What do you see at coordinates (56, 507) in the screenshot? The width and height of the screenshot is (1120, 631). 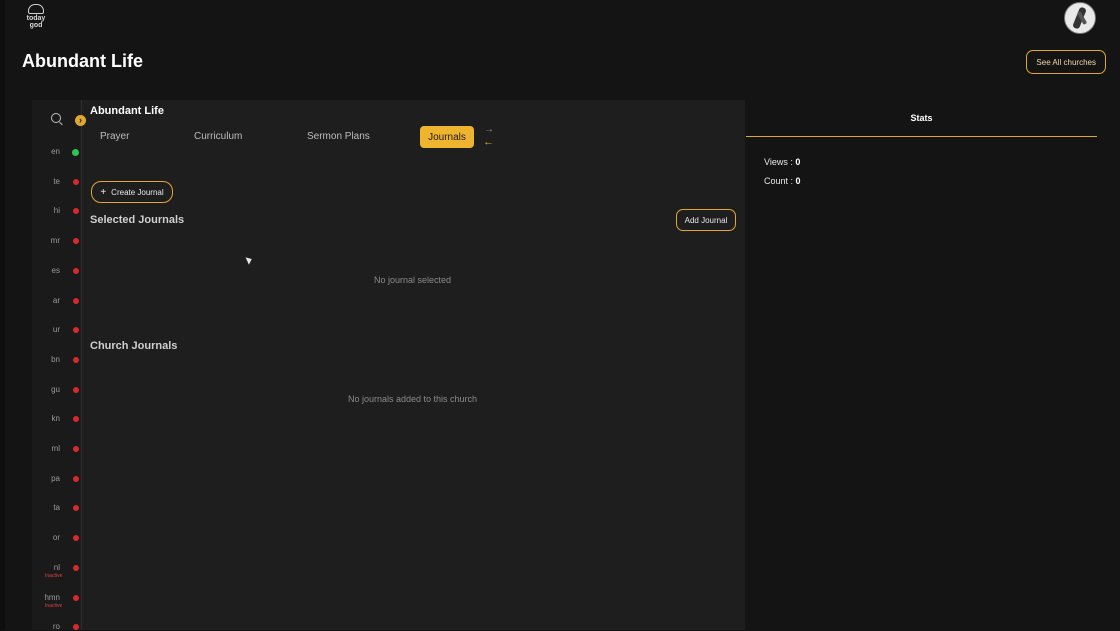 I see `language-code-ta: ta` at bounding box center [56, 507].